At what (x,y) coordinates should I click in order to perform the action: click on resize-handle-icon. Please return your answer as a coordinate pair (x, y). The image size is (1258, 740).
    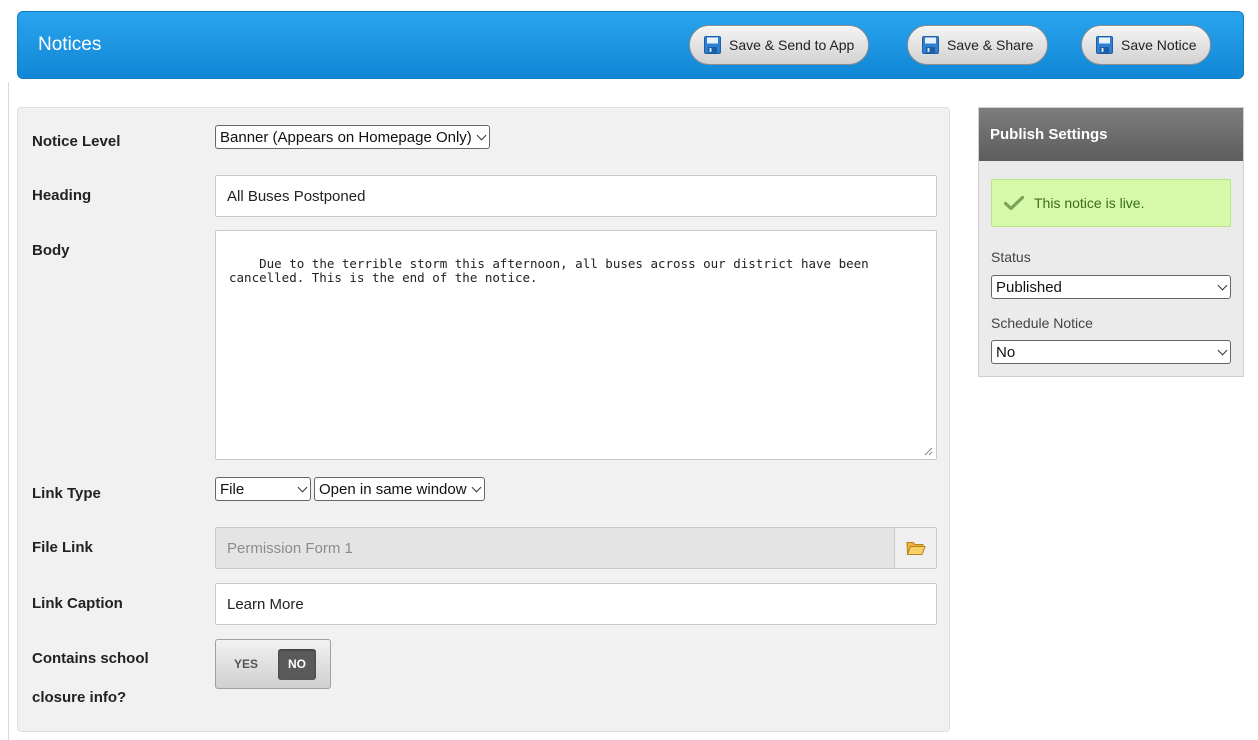
    Looking at the image, I should click on (928, 451).